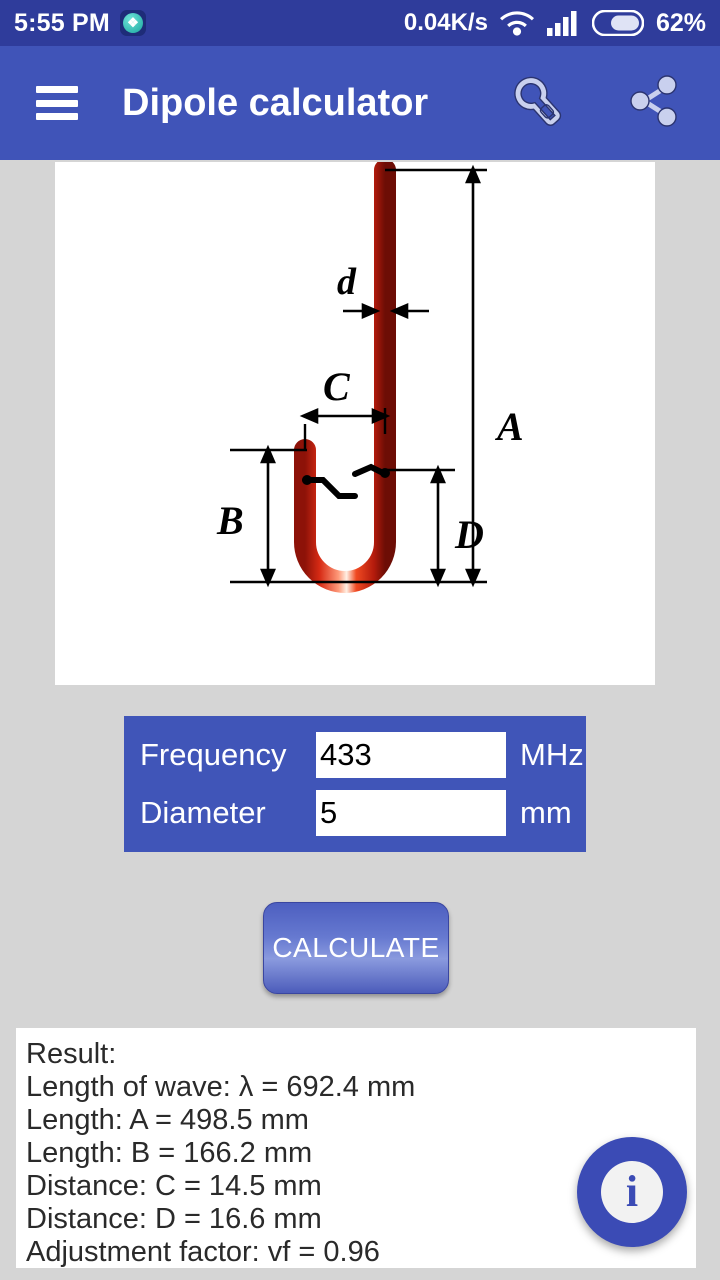  I want to click on result-line: Length: A = 498.5 mm, so click(167, 1120).